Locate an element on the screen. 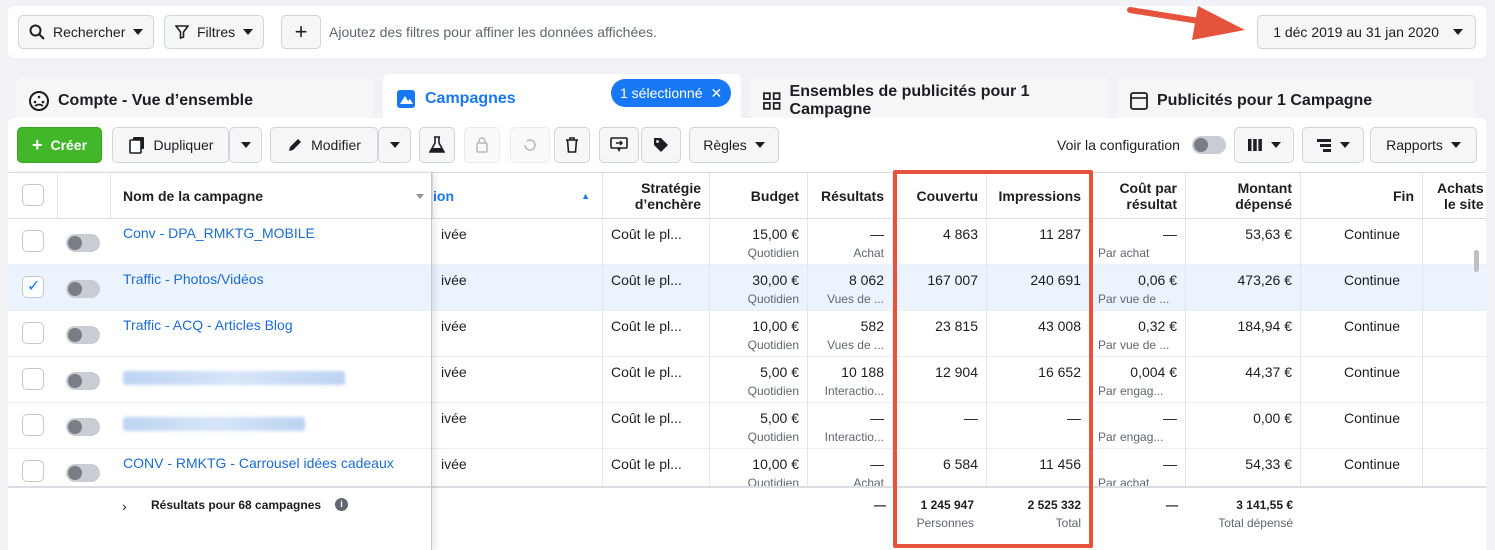 Image resolution: width=1495 pixels, height=550 pixels. close-icon: ✕ is located at coordinates (717, 93).